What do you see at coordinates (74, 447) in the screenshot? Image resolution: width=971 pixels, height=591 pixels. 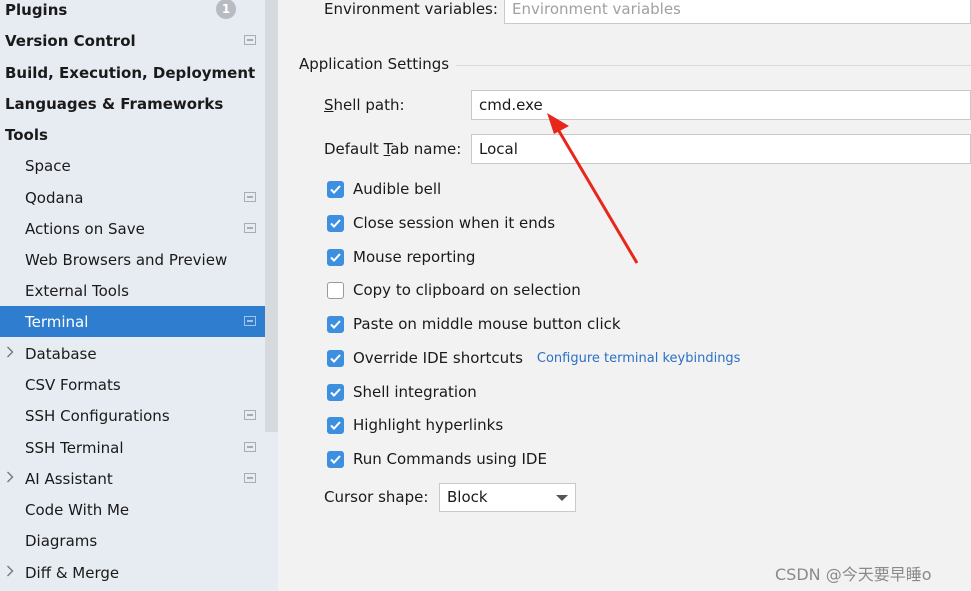 I see `sidebar-item-label: SSH Terminal` at bounding box center [74, 447].